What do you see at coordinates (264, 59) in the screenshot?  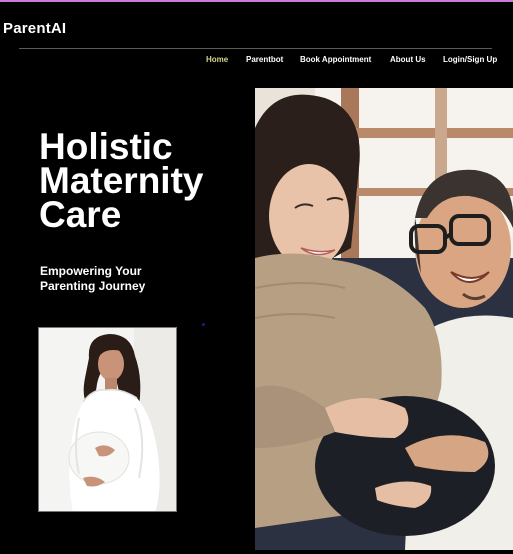 I see `nav-parentbot: Parentbot` at bounding box center [264, 59].